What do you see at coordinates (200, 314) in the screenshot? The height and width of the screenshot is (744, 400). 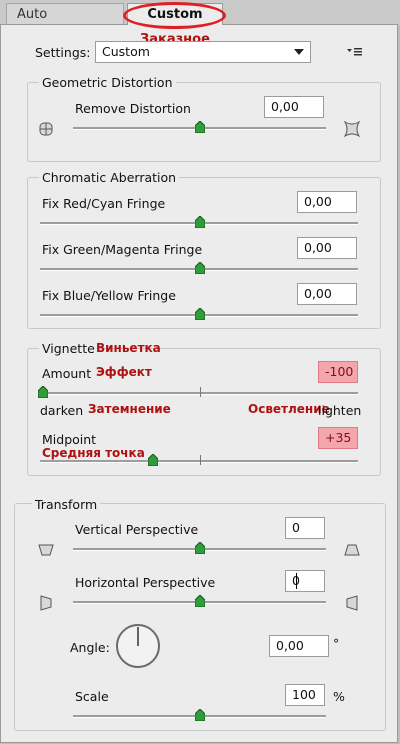 I see `fix-blue-yellow-thumb` at bounding box center [200, 314].